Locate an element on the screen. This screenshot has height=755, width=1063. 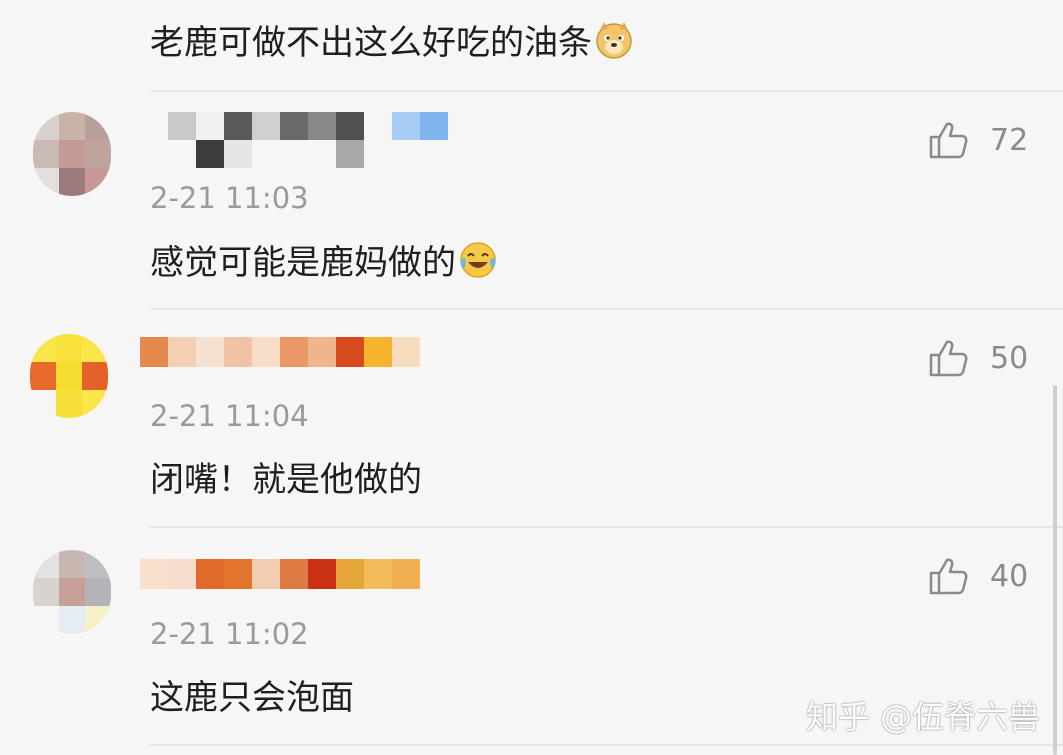
scrollbar is located at coordinates (1055, 570).